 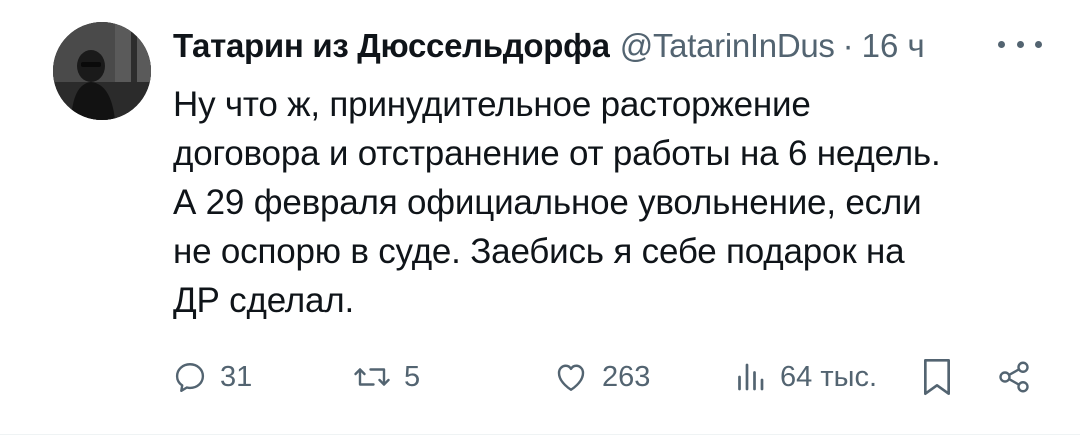 What do you see at coordinates (571, 377) in the screenshot?
I see `heart-icon` at bounding box center [571, 377].